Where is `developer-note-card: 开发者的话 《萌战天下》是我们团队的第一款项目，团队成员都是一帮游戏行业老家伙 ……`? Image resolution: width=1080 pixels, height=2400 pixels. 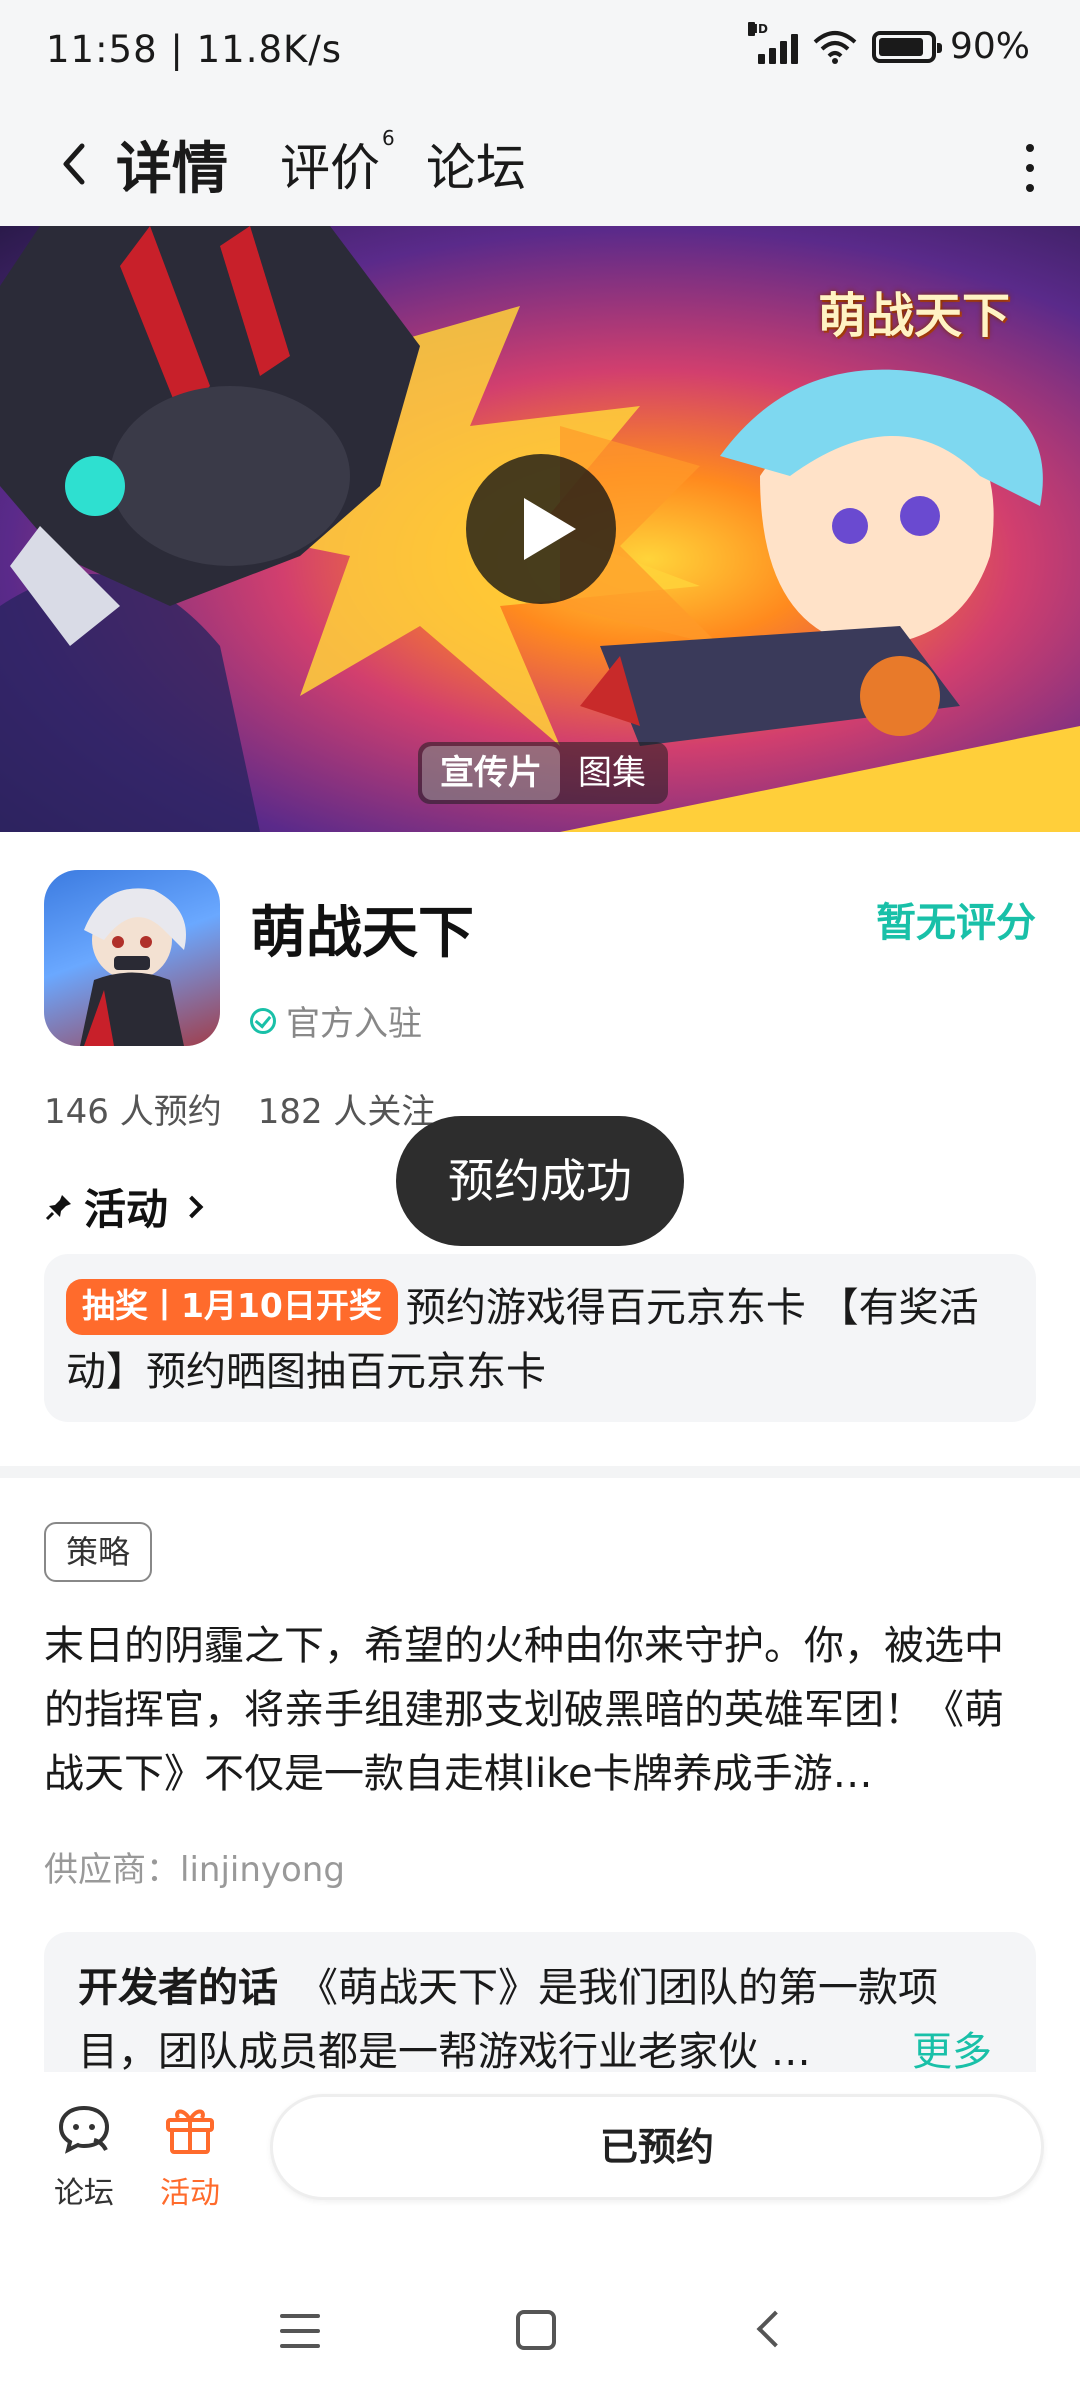
developer-note-card: 开发者的话 《萌战天下》是我们团队的第一款项目，团队成员都是一帮游戏行业老家伙 …… is located at coordinates (540, 2002).